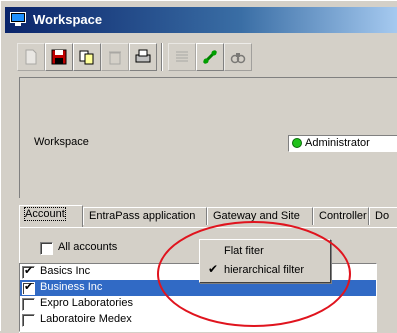 The width and height of the screenshot is (397, 333). I want to click on checkmark-icon: ✔, so click(213, 269).